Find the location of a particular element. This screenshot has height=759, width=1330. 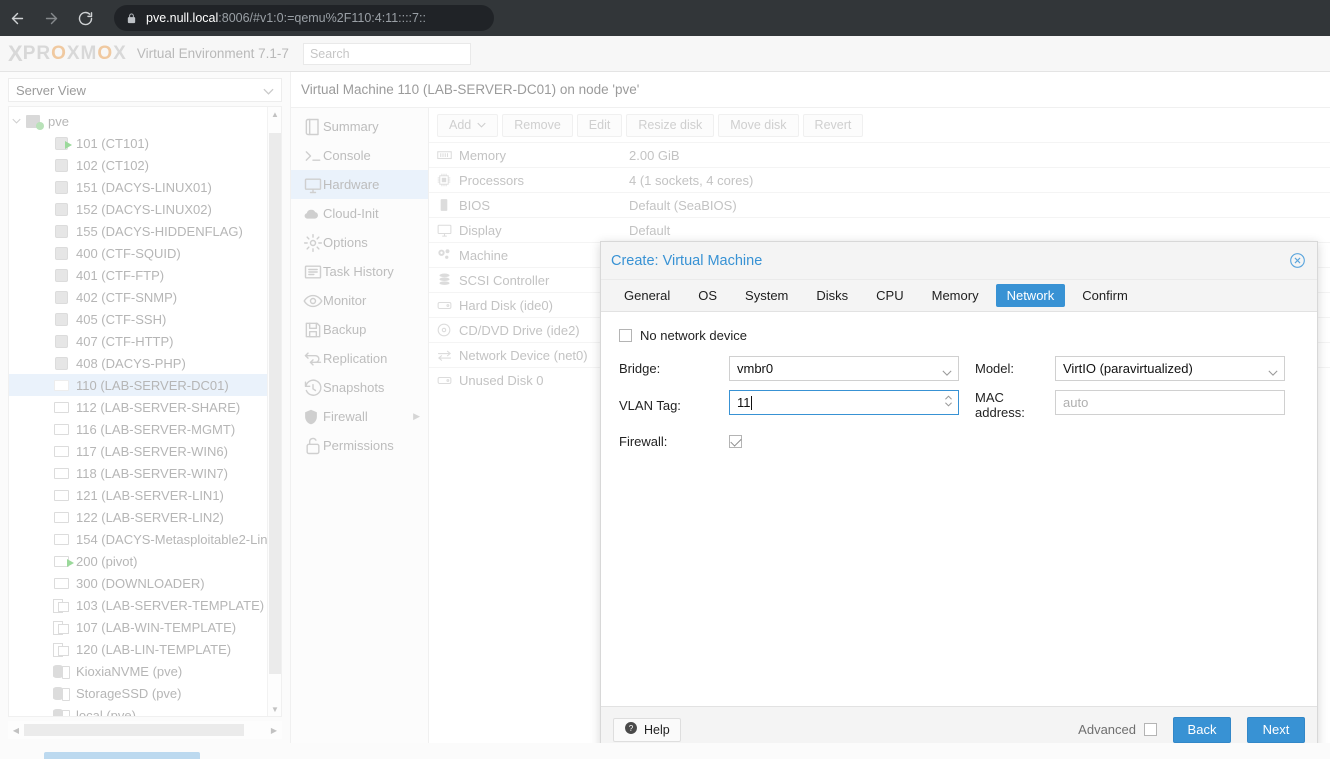

forward-button is located at coordinates (51, 18).